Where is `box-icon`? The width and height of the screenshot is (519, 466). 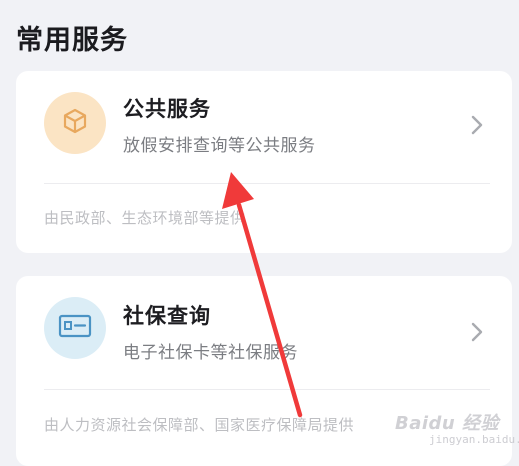 box-icon is located at coordinates (75, 123).